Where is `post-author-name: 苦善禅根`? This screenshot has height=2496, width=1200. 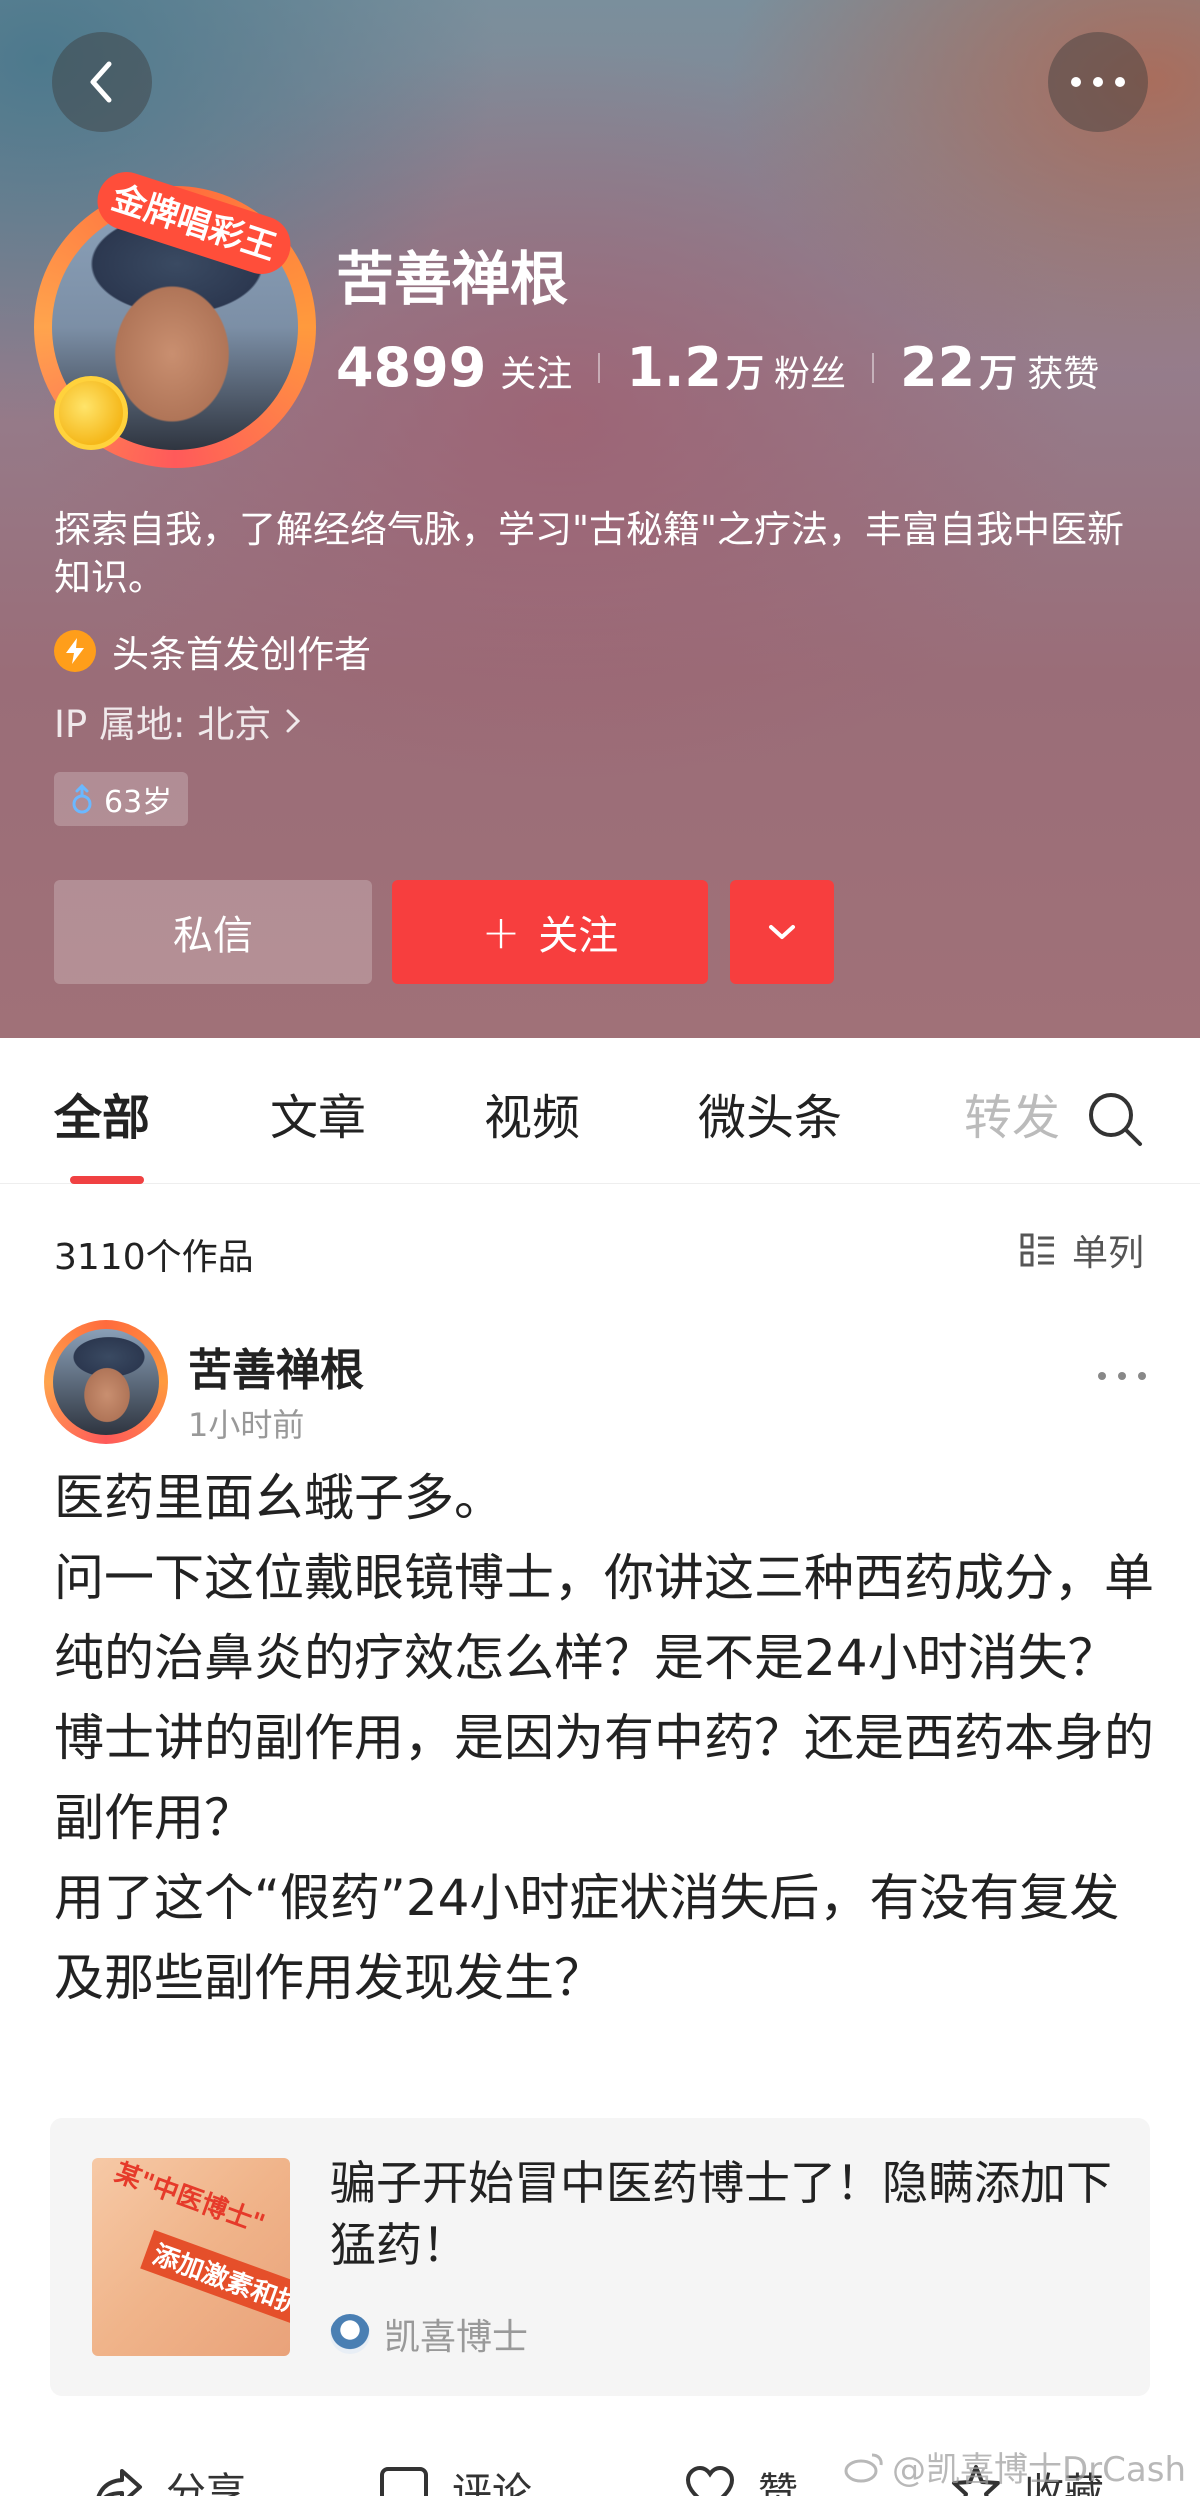 post-author-name: 苦善禅根 is located at coordinates (276, 1366).